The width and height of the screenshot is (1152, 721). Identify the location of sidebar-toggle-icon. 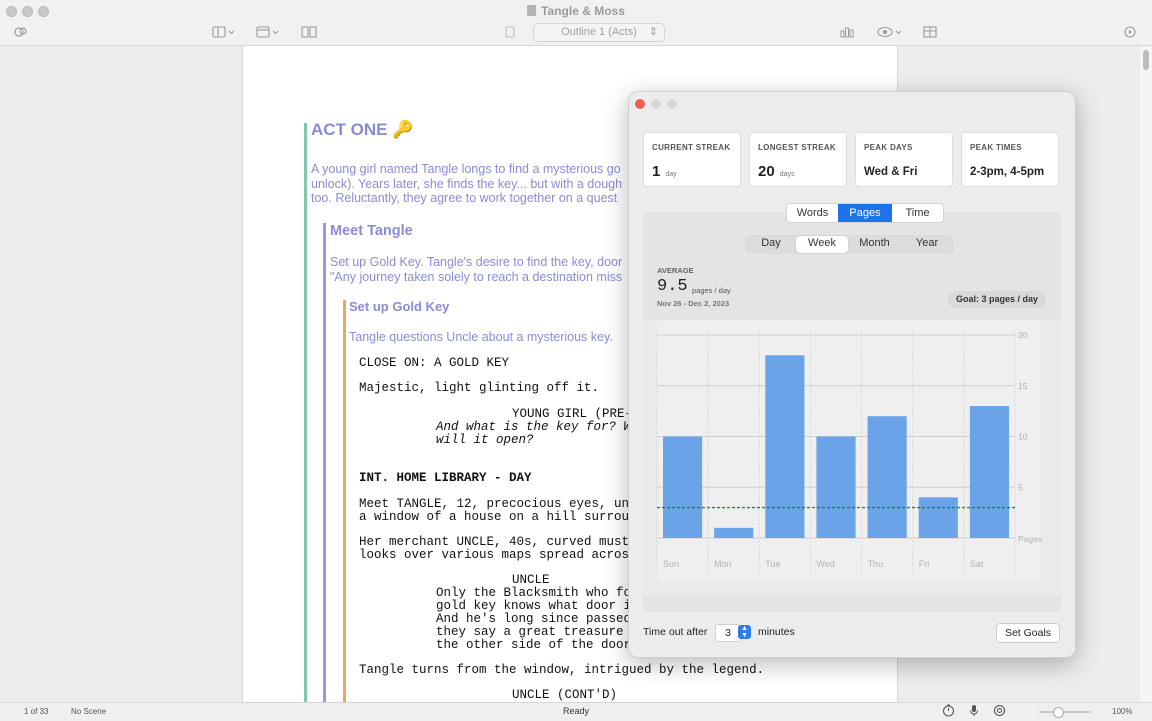
(224, 32).